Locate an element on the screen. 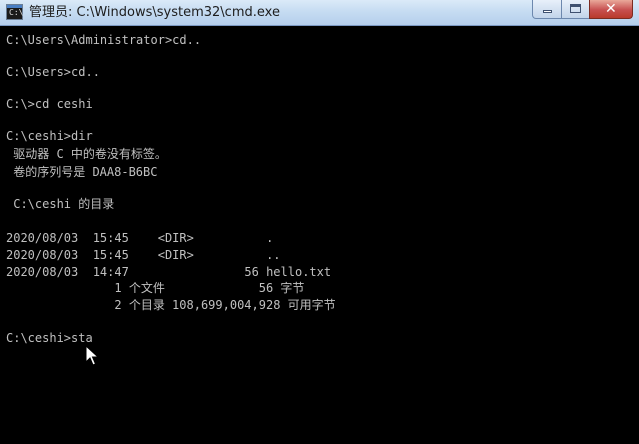 The width and height of the screenshot is (639, 444). console-line: 驱动器 C 中的卷没有标签。 is located at coordinates (86, 154).